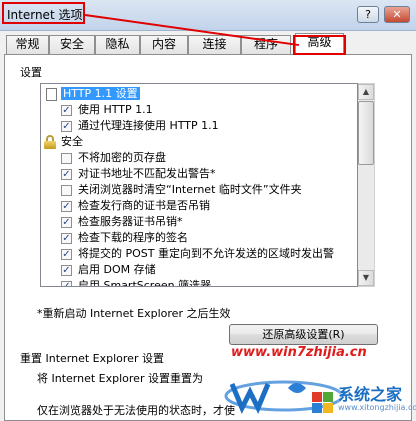  What do you see at coordinates (100, 93) in the screenshot?
I see `list-item-label: HTTP 1.1 设置` at bounding box center [100, 93].